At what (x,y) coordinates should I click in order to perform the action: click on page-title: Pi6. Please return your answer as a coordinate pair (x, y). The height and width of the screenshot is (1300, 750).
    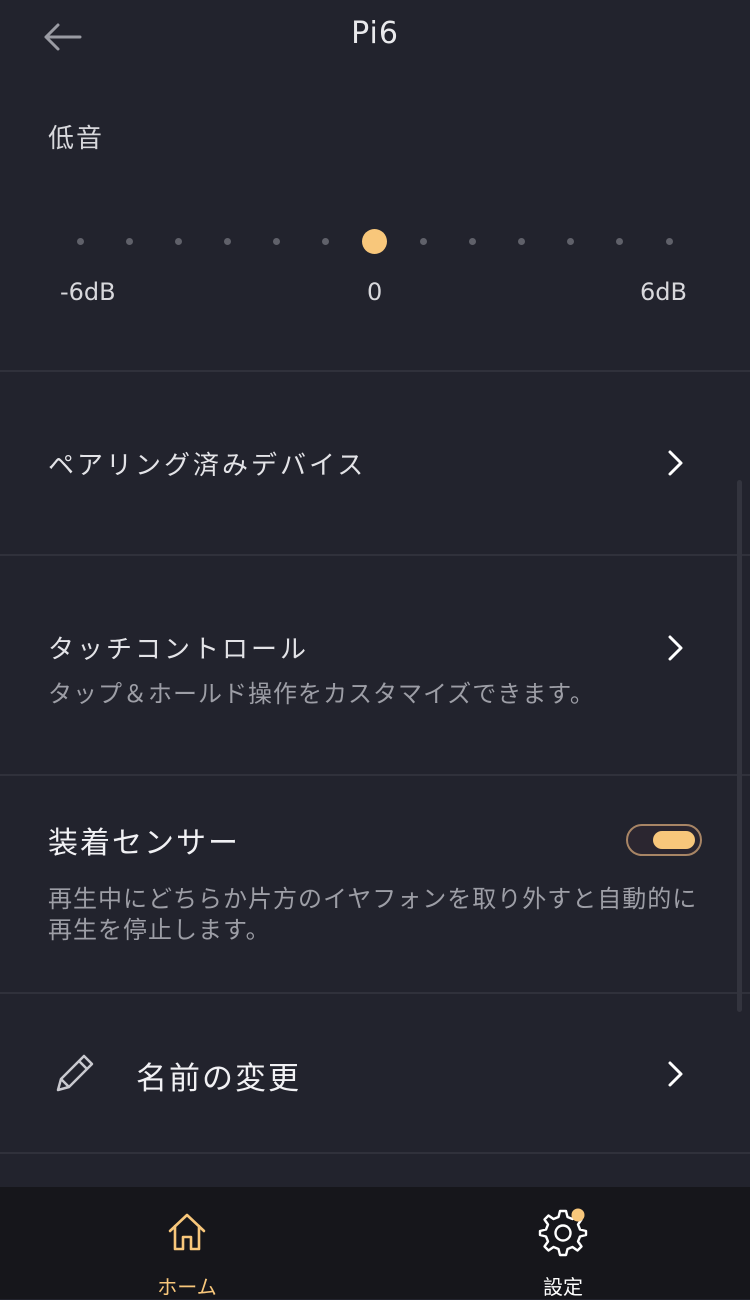
    Looking at the image, I should click on (375, 33).